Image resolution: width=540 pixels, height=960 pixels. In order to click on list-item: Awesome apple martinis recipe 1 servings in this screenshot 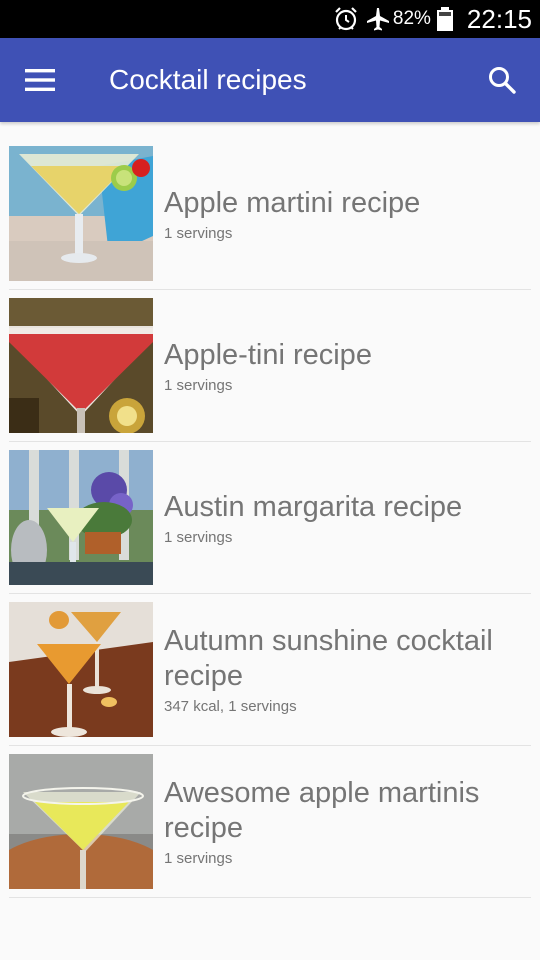, I will do `click(270, 826)`.